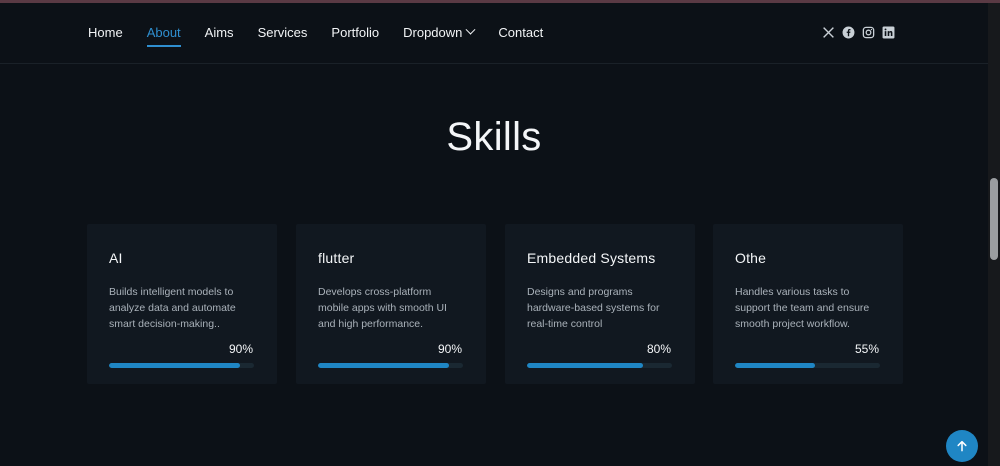 The width and height of the screenshot is (1000, 466). What do you see at coordinates (116, 258) in the screenshot?
I see `skill-title: AI` at bounding box center [116, 258].